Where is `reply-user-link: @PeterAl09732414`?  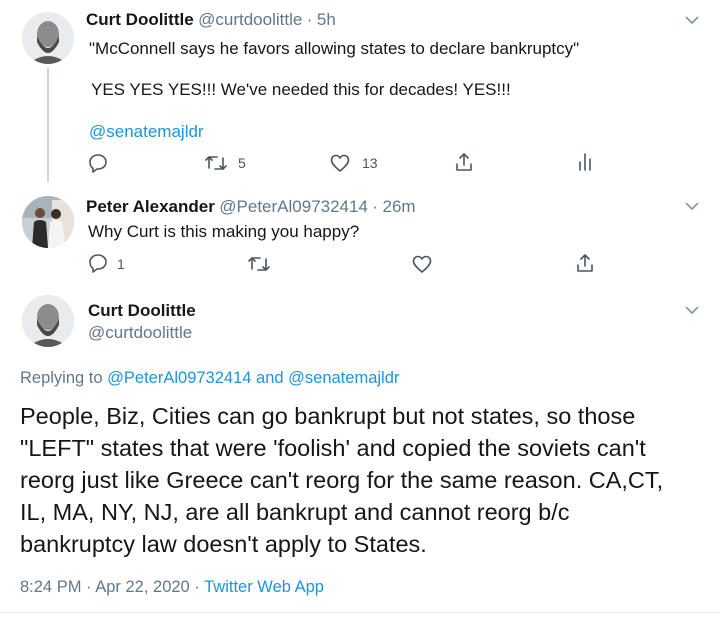
reply-user-link: @PeterAl09732414 is located at coordinates (179, 378).